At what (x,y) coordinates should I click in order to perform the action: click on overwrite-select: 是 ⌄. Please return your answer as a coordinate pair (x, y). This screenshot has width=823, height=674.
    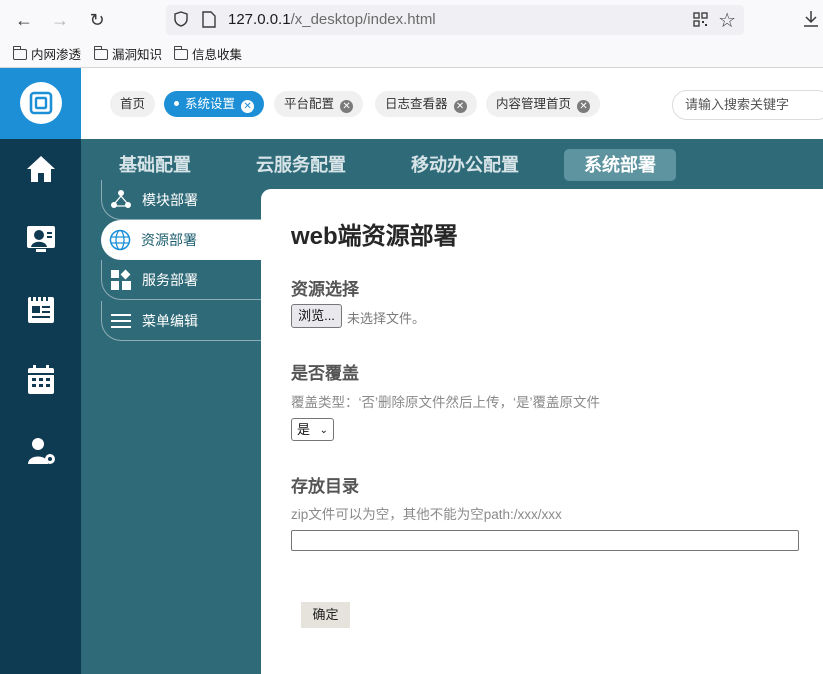
    Looking at the image, I should click on (312, 429).